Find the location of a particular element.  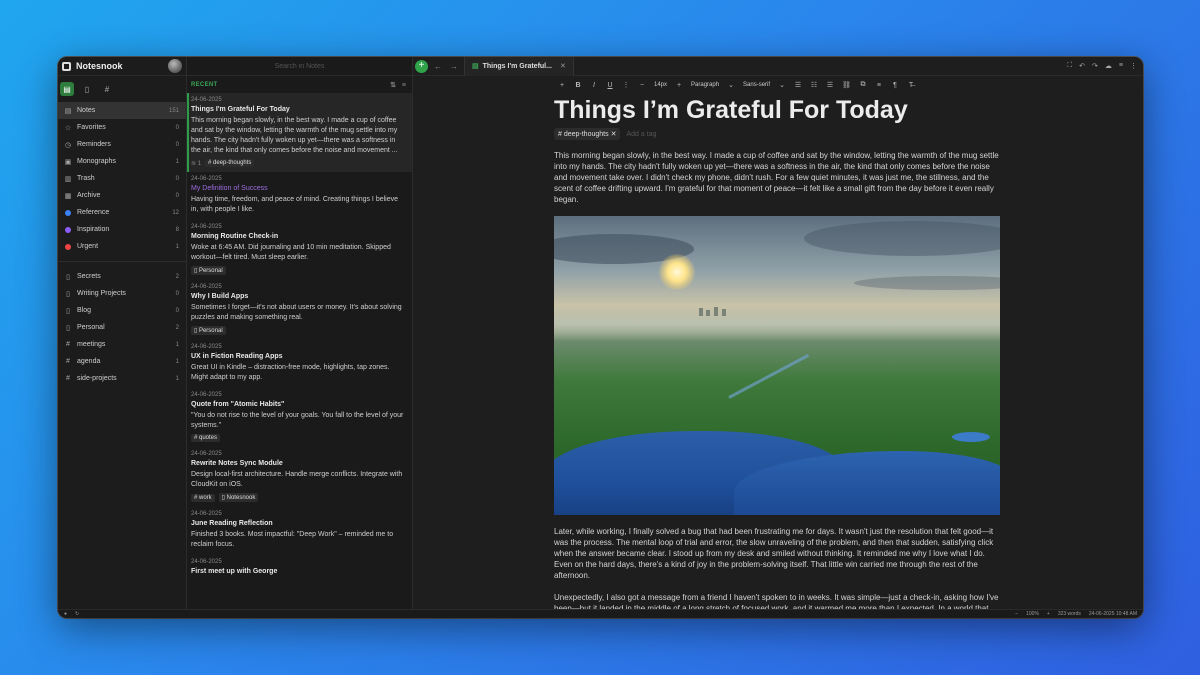

refresh-icon: ↻ is located at coordinates (77, 614).